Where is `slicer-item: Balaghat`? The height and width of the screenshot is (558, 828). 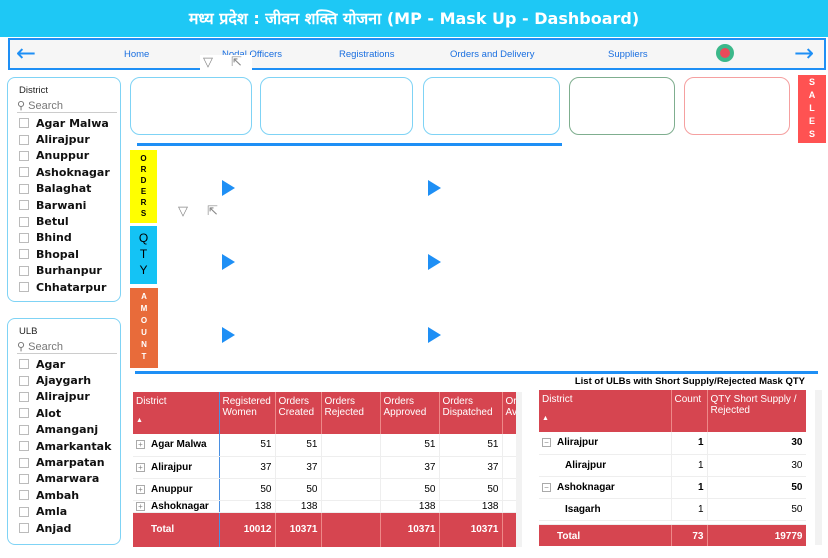 slicer-item: Balaghat is located at coordinates (64, 189).